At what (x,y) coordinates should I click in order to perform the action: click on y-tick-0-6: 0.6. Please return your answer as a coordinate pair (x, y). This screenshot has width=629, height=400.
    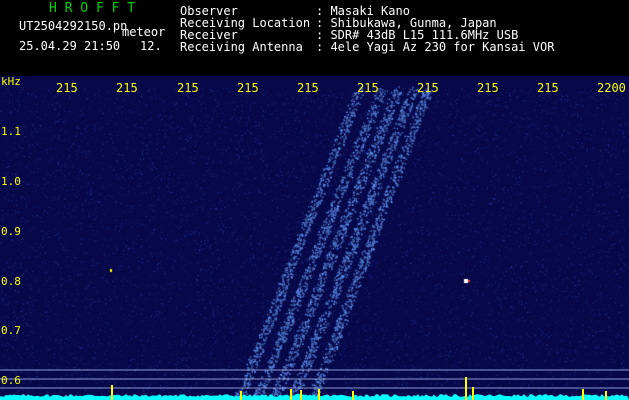
    Looking at the image, I should click on (11, 380).